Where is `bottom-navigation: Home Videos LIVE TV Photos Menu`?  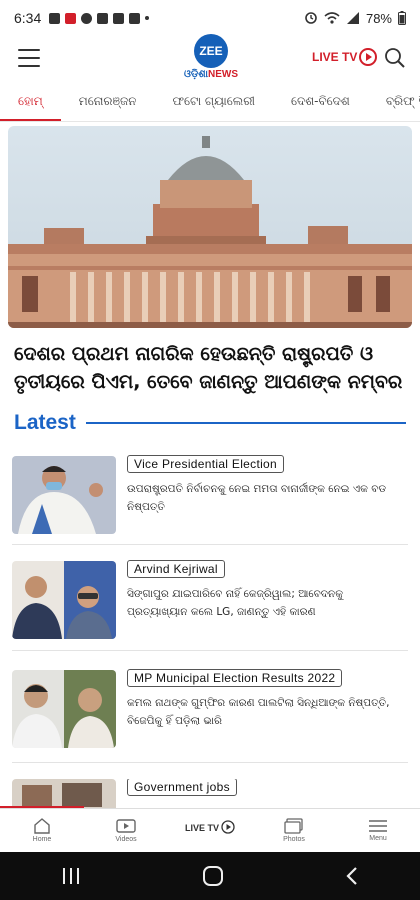 bottom-navigation: Home Videos LIVE TV Photos Menu is located at coordinates (210, 830).